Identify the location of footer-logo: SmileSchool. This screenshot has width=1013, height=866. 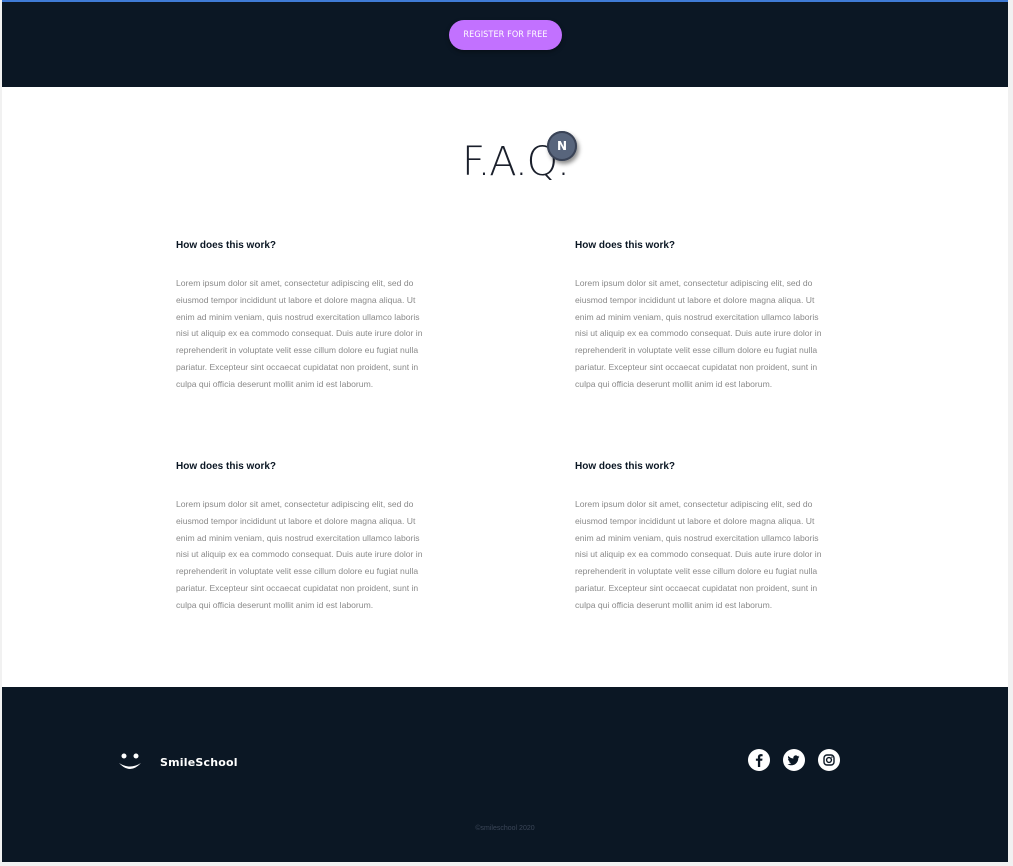
(177, 762).